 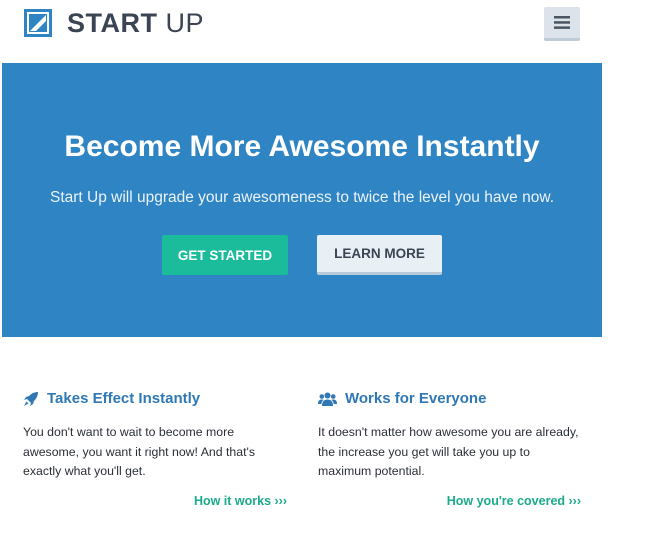 I want to click on menu-button, so click(x=562, y=24).